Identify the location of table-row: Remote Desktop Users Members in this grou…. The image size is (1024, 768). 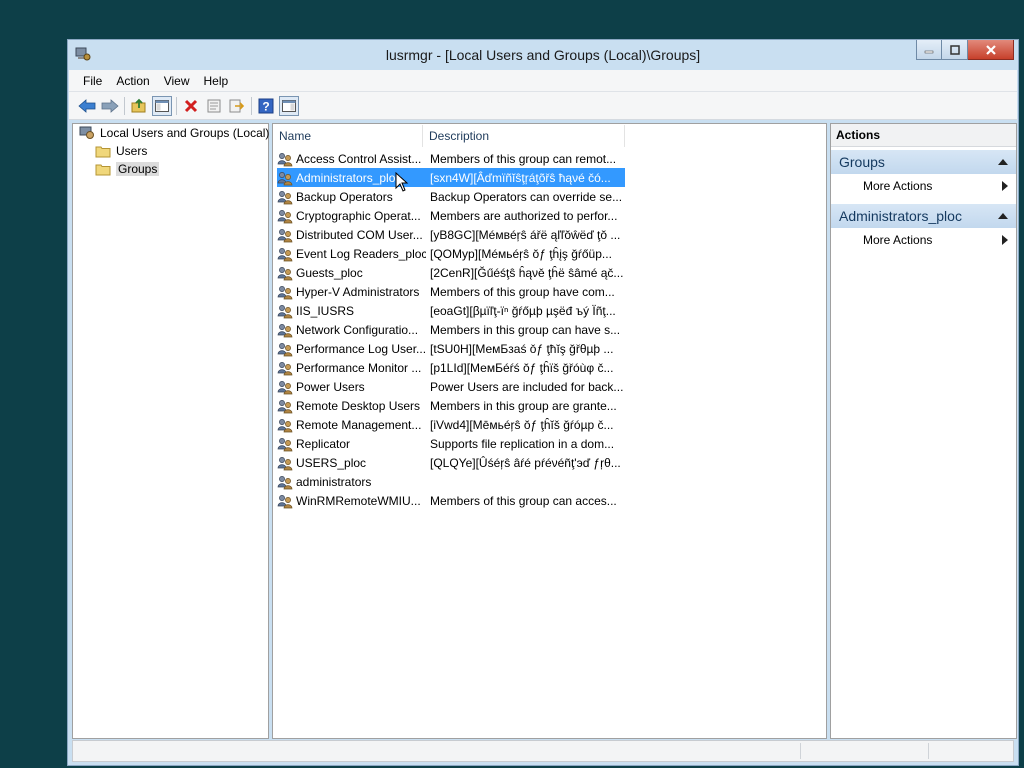
(451, 405).